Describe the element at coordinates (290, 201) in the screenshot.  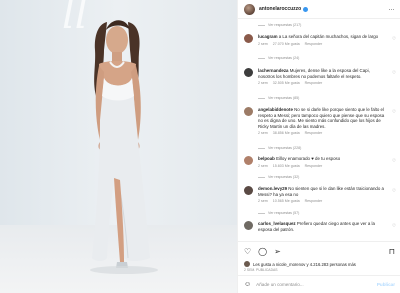
I see `comment-meta: 2 sem 10.565 Me gusta Responder` at that location.